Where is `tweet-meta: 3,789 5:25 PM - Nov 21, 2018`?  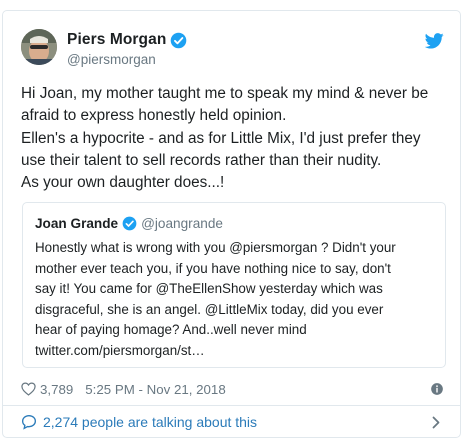 tweet-meta: 3,789 5:25 PM - Nov 21, 2018 is located at coordinates (232, 389).